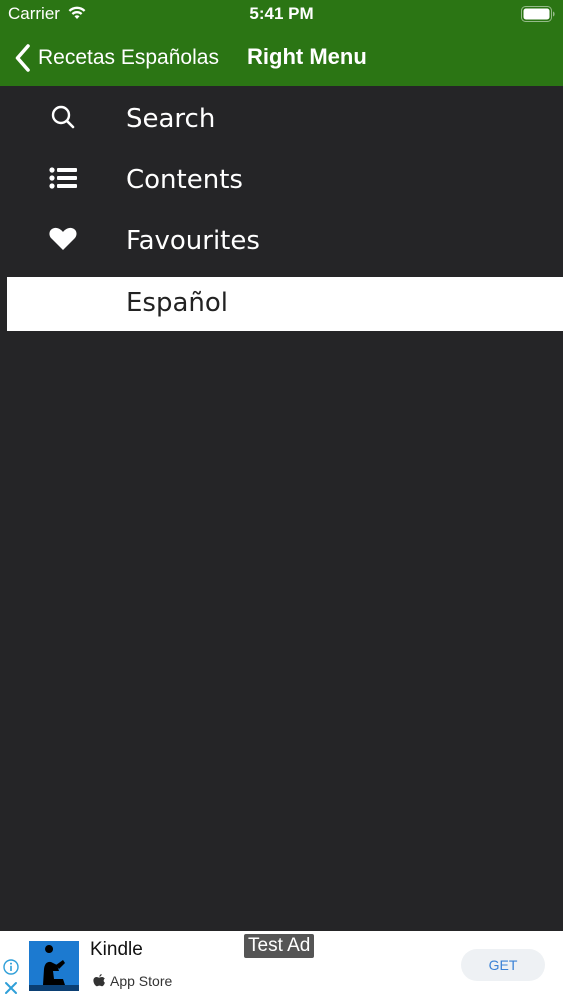  What do you see at coordinates (503, 965) in the screenshot?
I see `get-button: GET` at bounding box center [503, 965].